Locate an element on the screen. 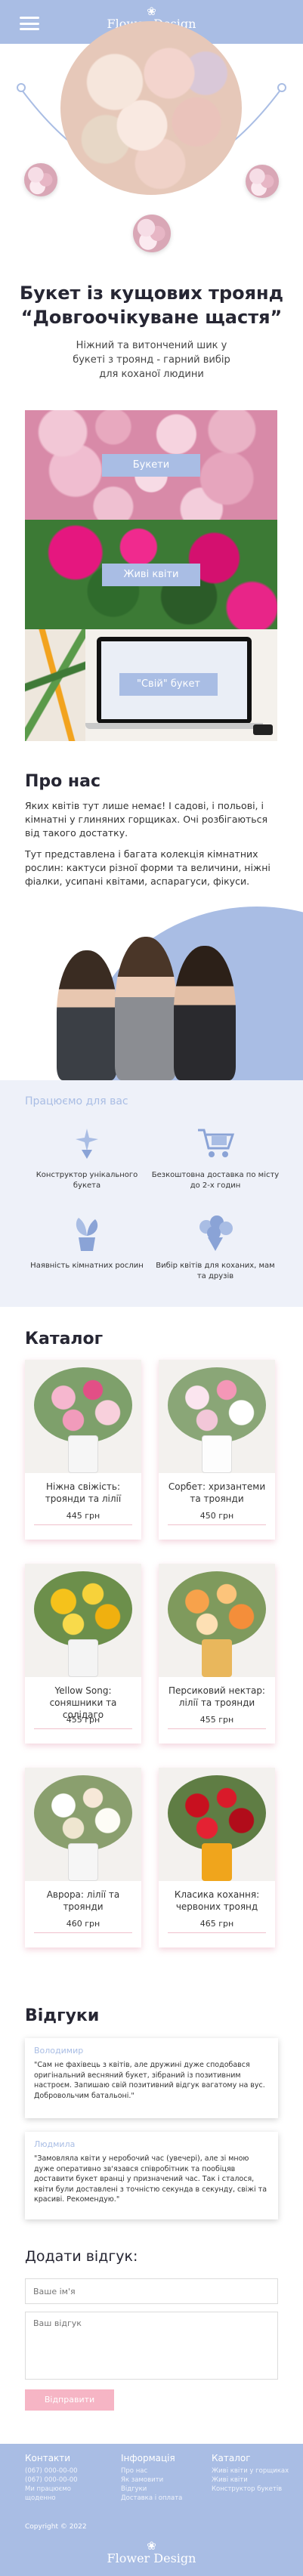 The image size is (303, 2576). footer-link: Відгуки is located at coordinates (151, 2489).